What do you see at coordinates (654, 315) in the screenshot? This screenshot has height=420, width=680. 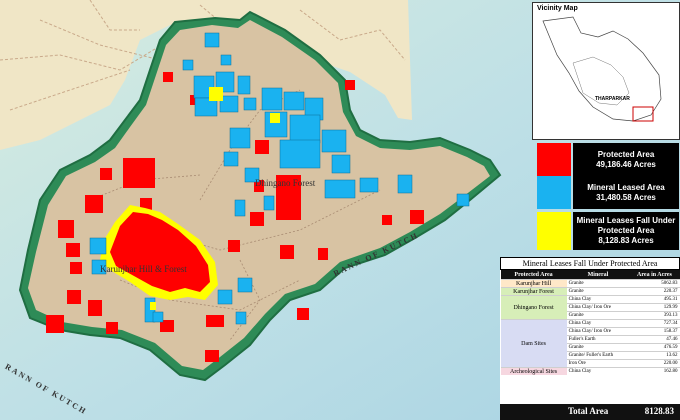 I see `area-value-cell: 393.13` at bounding box center [654, 315].